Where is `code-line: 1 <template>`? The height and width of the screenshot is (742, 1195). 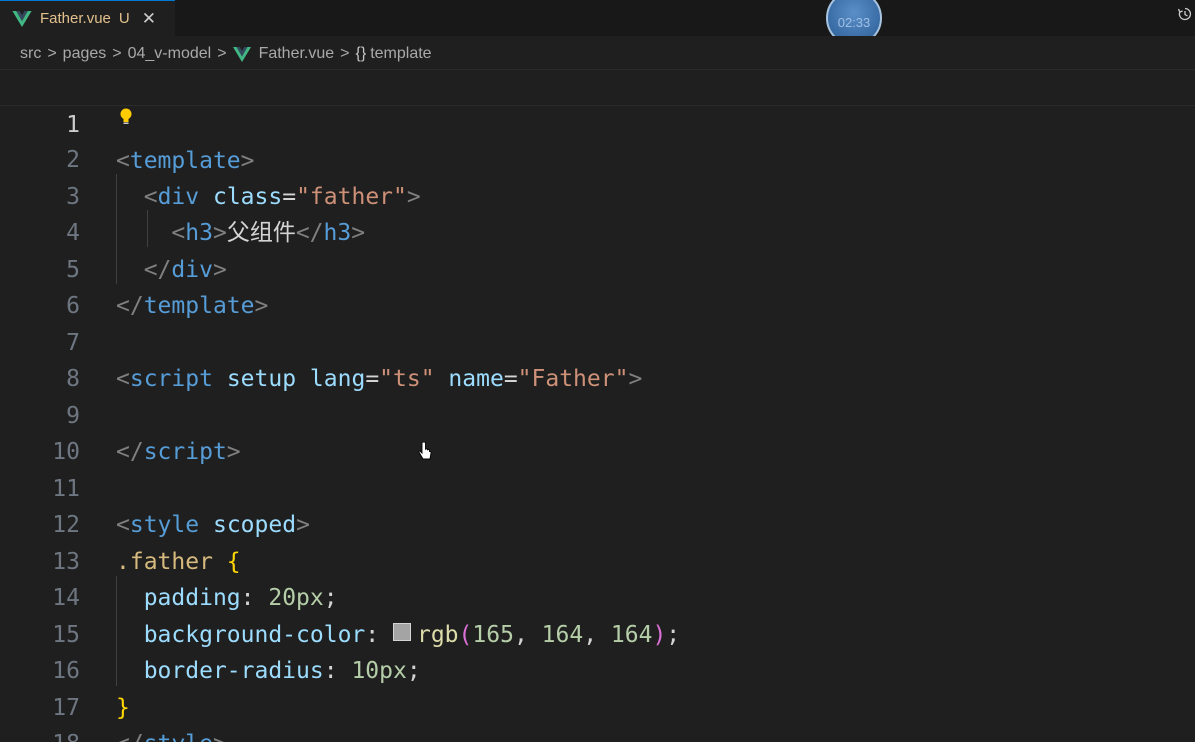
code-line: 1 <template> is located at coordinates (597, 121).